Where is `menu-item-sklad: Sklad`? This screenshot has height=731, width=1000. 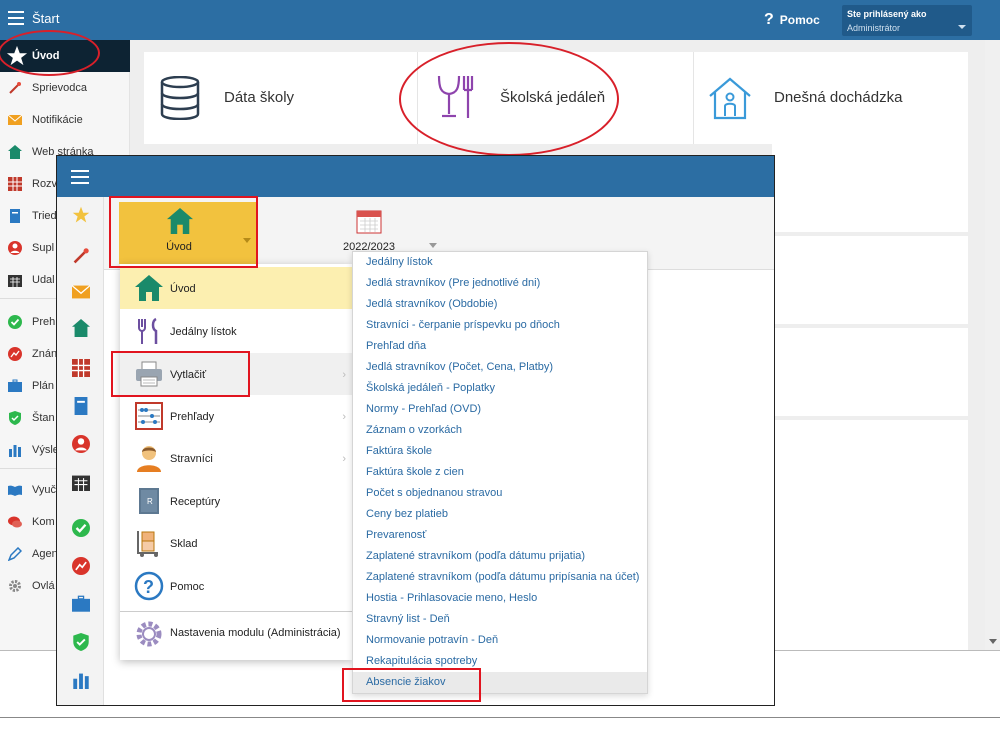 menu-item-sklad: Sklad is located at coordinates (236, 543).